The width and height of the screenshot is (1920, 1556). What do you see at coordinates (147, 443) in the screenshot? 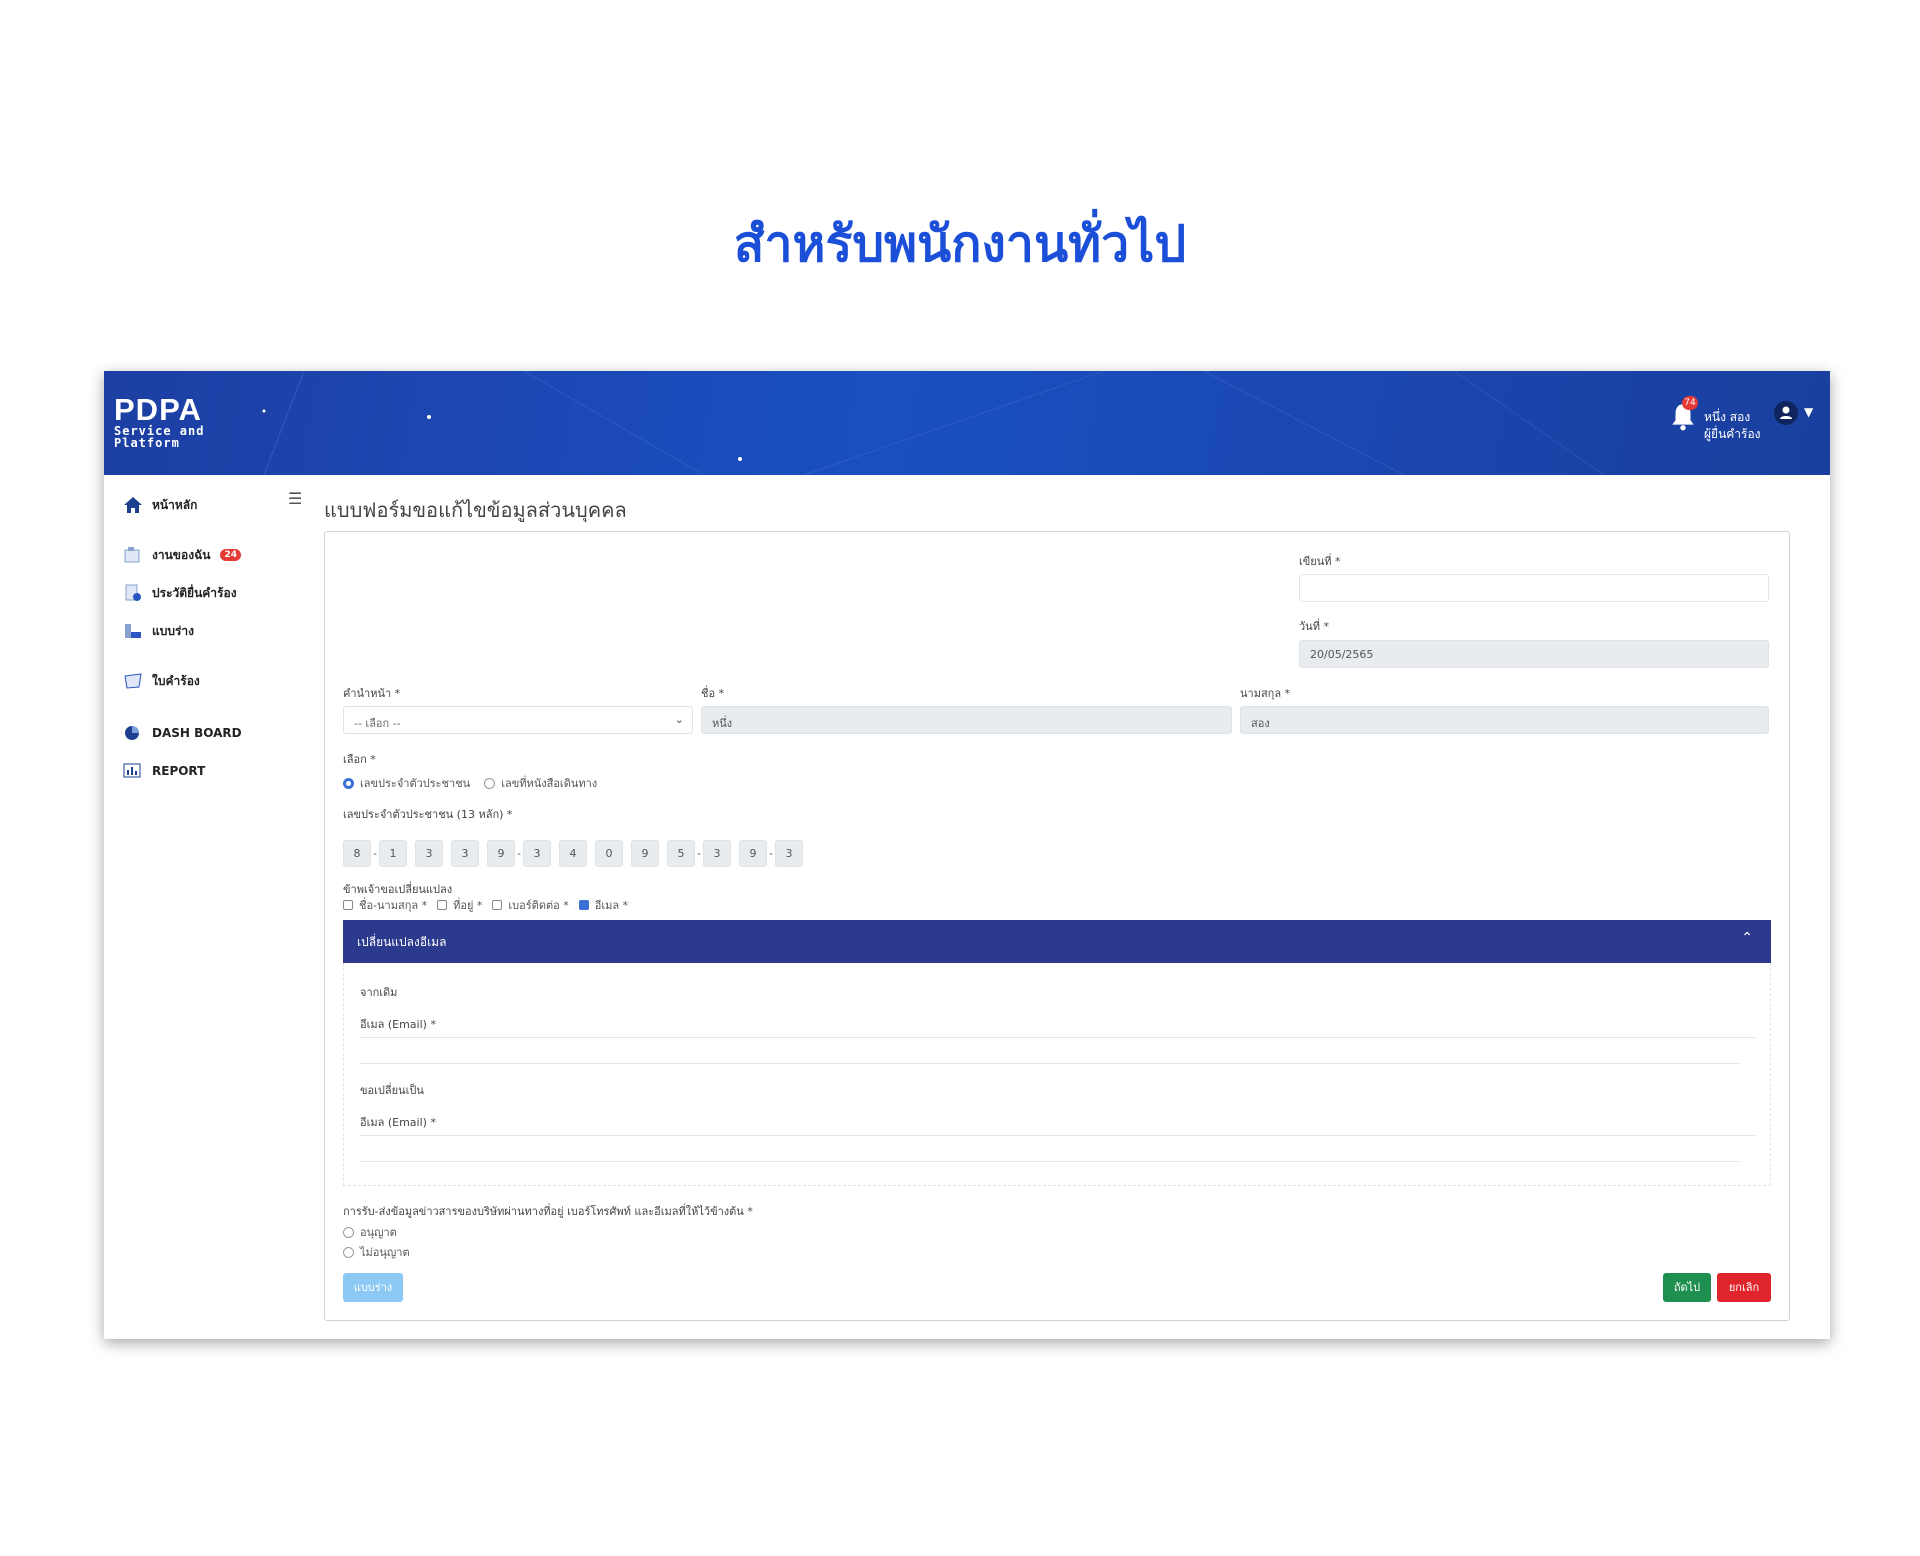
I see `logo-subtitle-2: Platform` at bounding box center [147, 443].